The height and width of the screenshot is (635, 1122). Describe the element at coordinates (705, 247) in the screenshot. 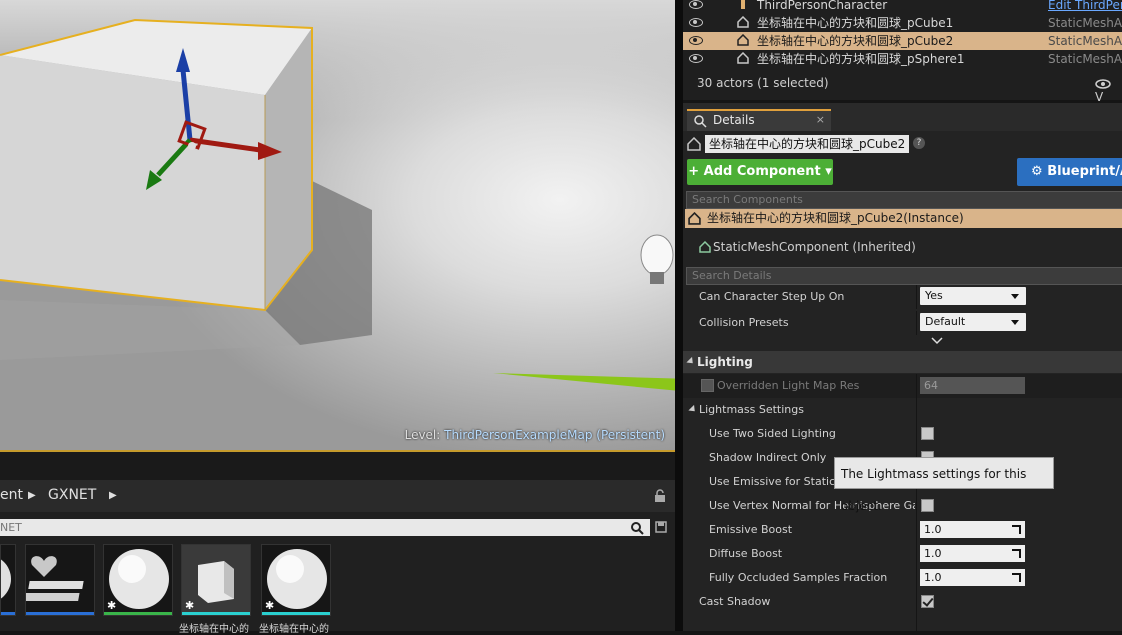

I see `static-mesh-component-icon` at that location.